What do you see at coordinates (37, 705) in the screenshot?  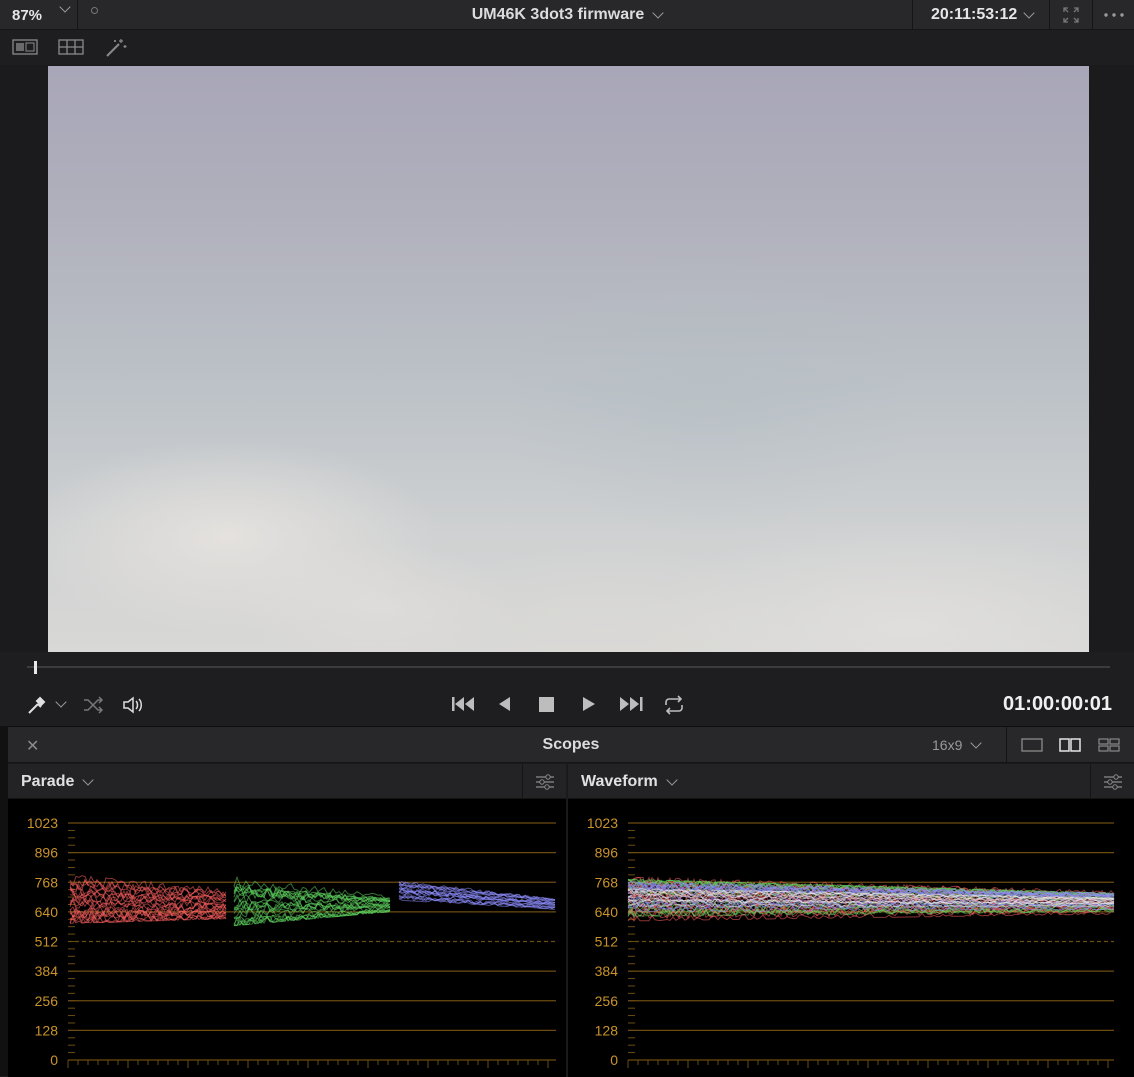 I see `eyedropper-icon` at bounding box center [37, 705].